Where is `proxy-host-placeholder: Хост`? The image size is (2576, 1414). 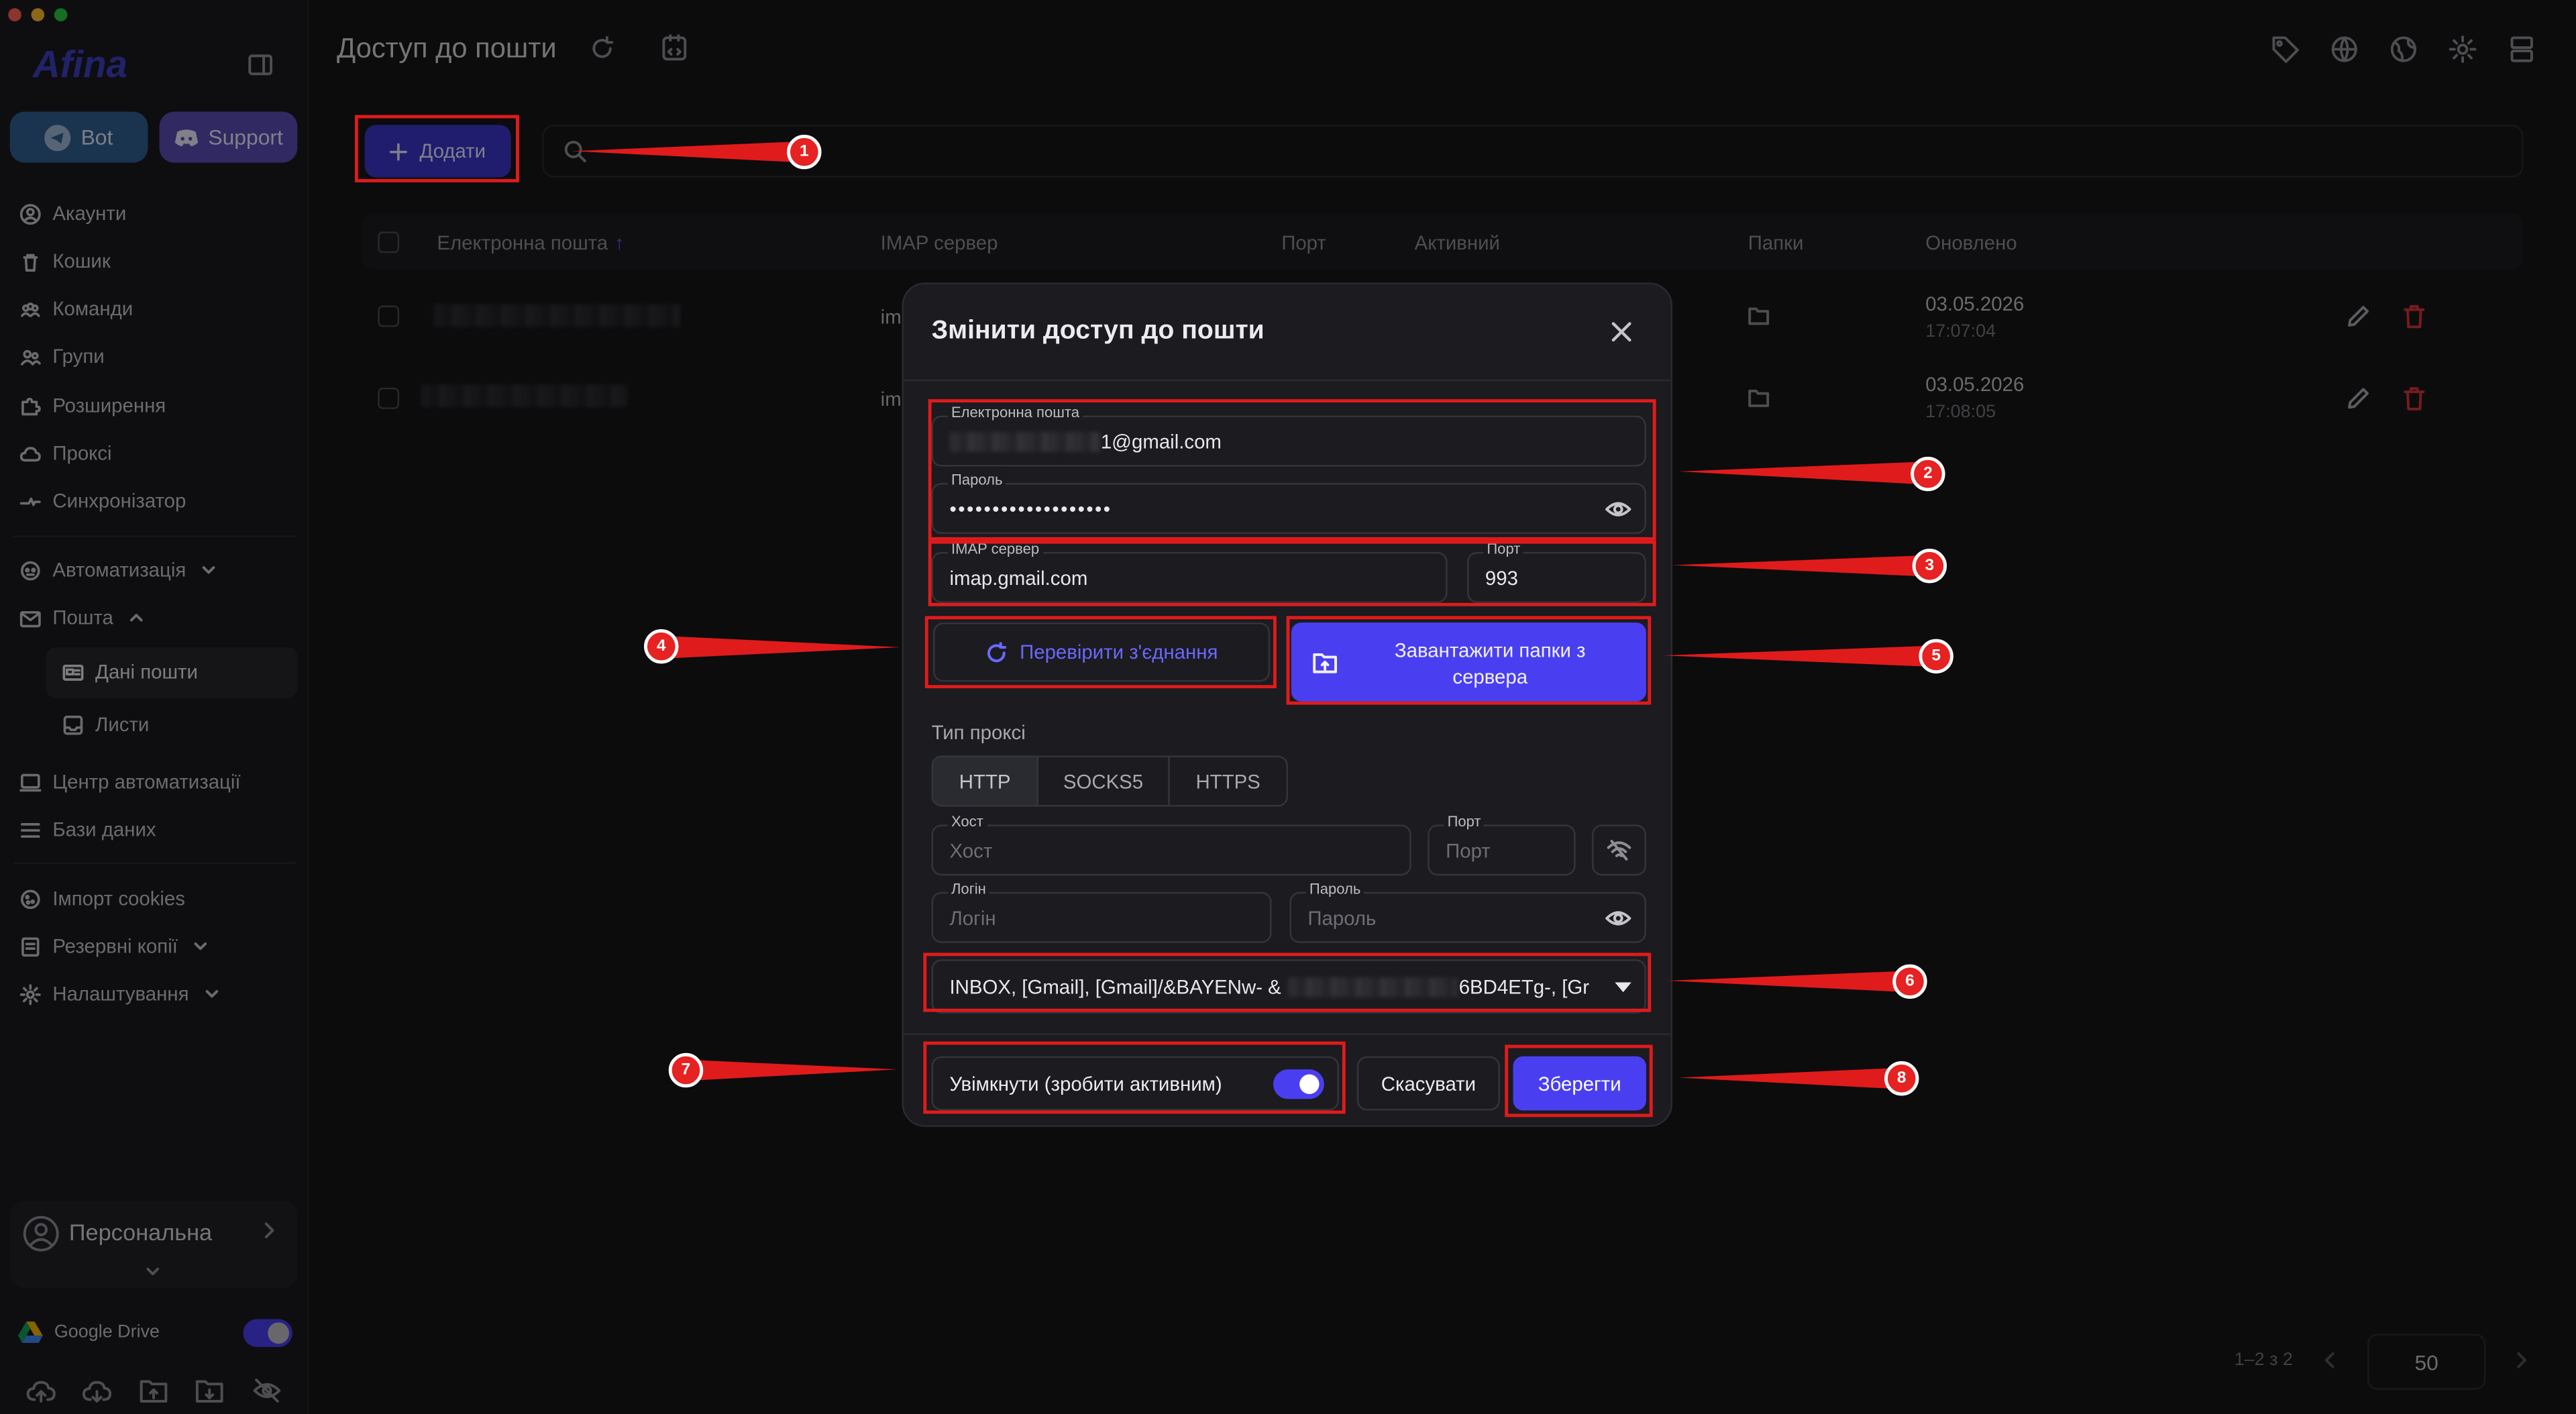 proxy-host-placeholder: Хост is located at coordinates (971, 851).